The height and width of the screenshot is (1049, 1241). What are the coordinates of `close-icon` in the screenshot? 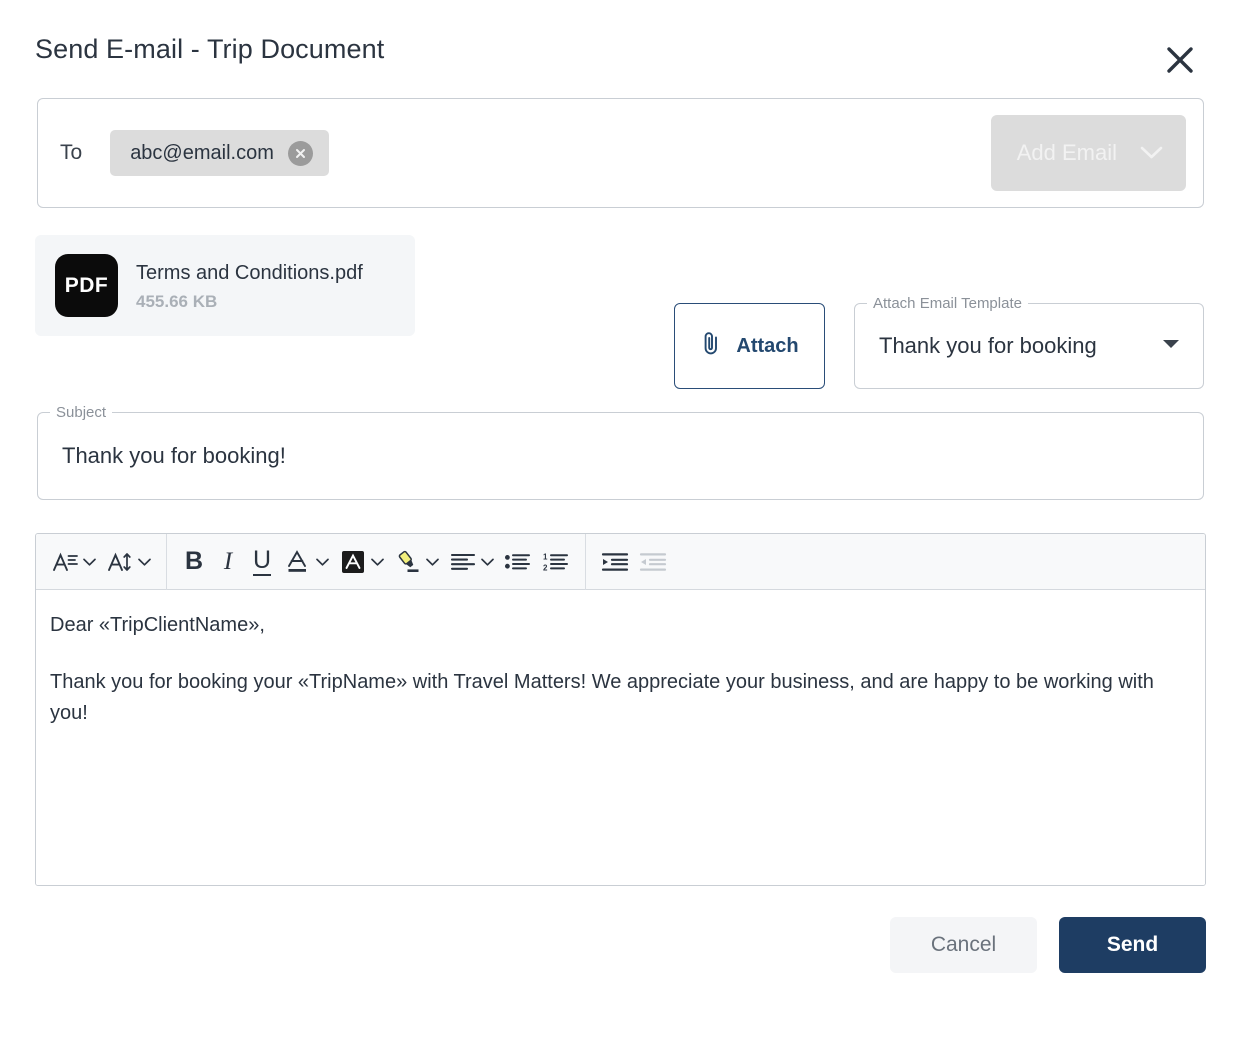 It's located at (1180, 60).